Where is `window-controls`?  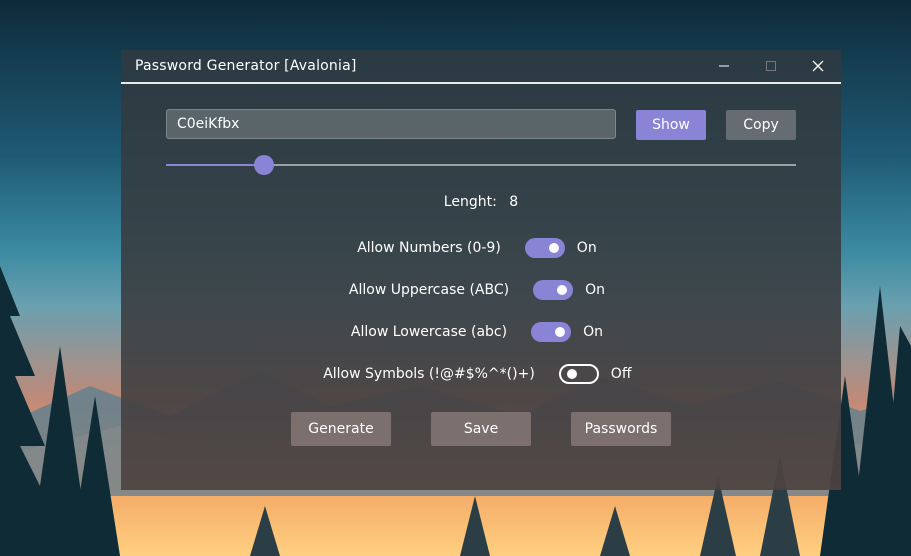 window-controls is located at coordinates (770, 66).